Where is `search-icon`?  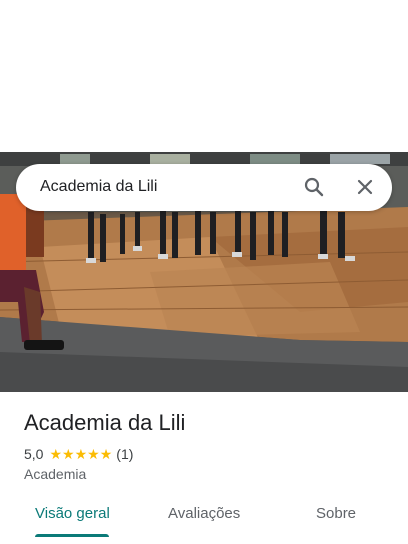
search-icon is located at coordinates (314, 187).